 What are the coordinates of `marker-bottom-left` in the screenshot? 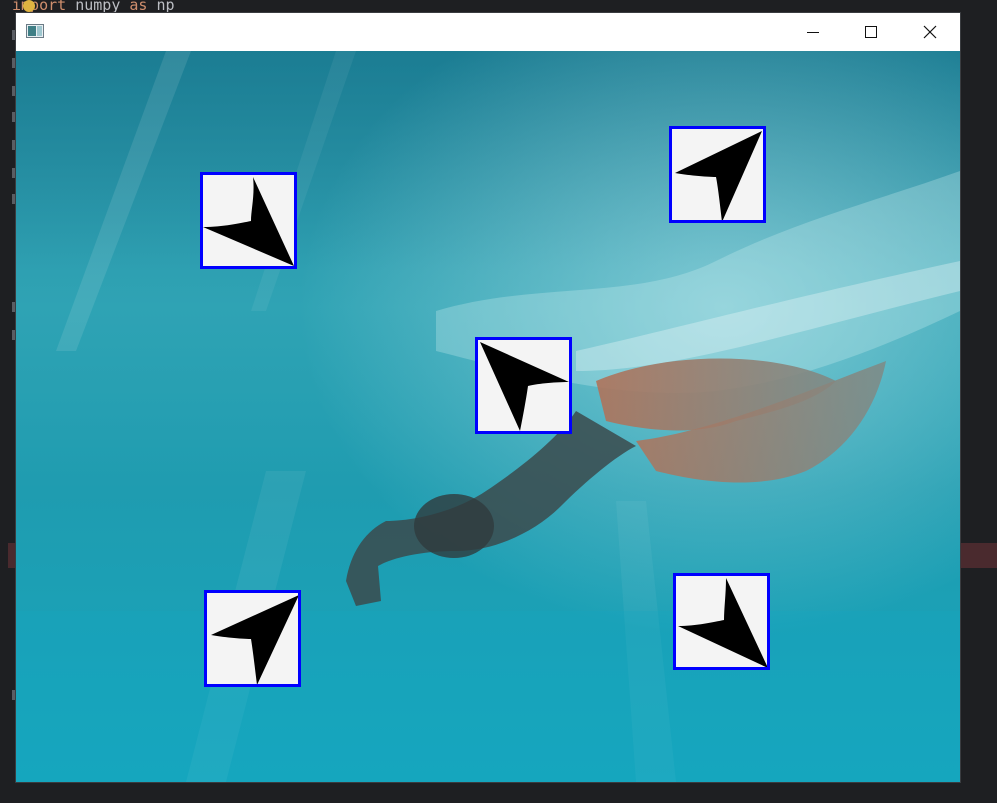 It's located at (252, 638).